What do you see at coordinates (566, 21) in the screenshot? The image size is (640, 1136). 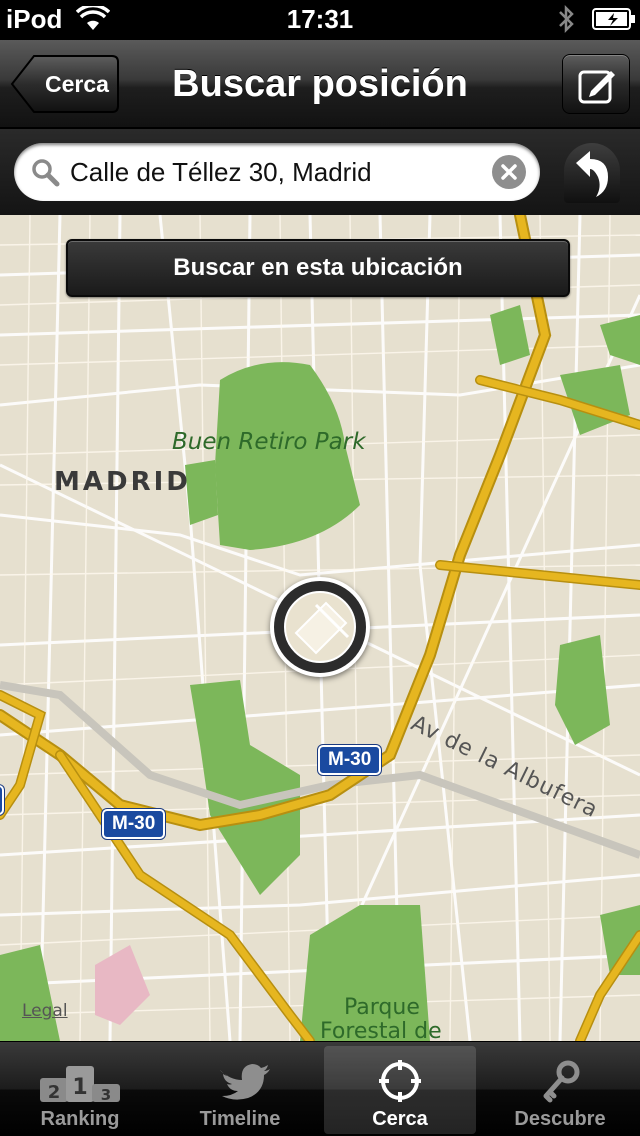 I see `bluetooth-icon` at bounding box center [566, 21].